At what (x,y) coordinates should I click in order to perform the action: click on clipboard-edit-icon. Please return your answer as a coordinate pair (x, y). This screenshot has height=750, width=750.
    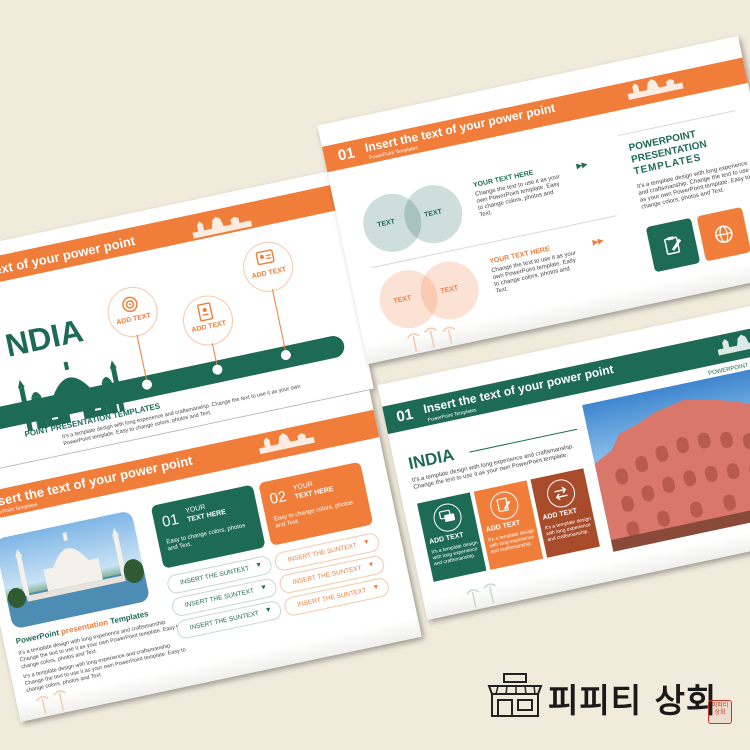
    Looking at the image, I should click on (673, 245).